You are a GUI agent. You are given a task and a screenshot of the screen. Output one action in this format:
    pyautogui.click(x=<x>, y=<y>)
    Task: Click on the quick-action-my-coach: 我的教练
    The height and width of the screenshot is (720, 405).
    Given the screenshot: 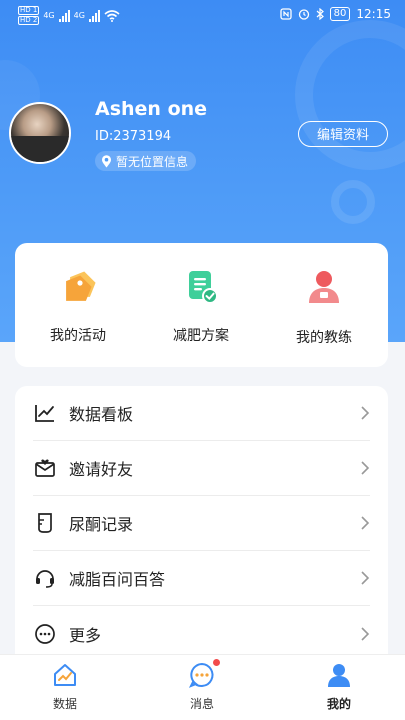 What is the action you would take?
    pyautogui.click(x=324, y=307)
    